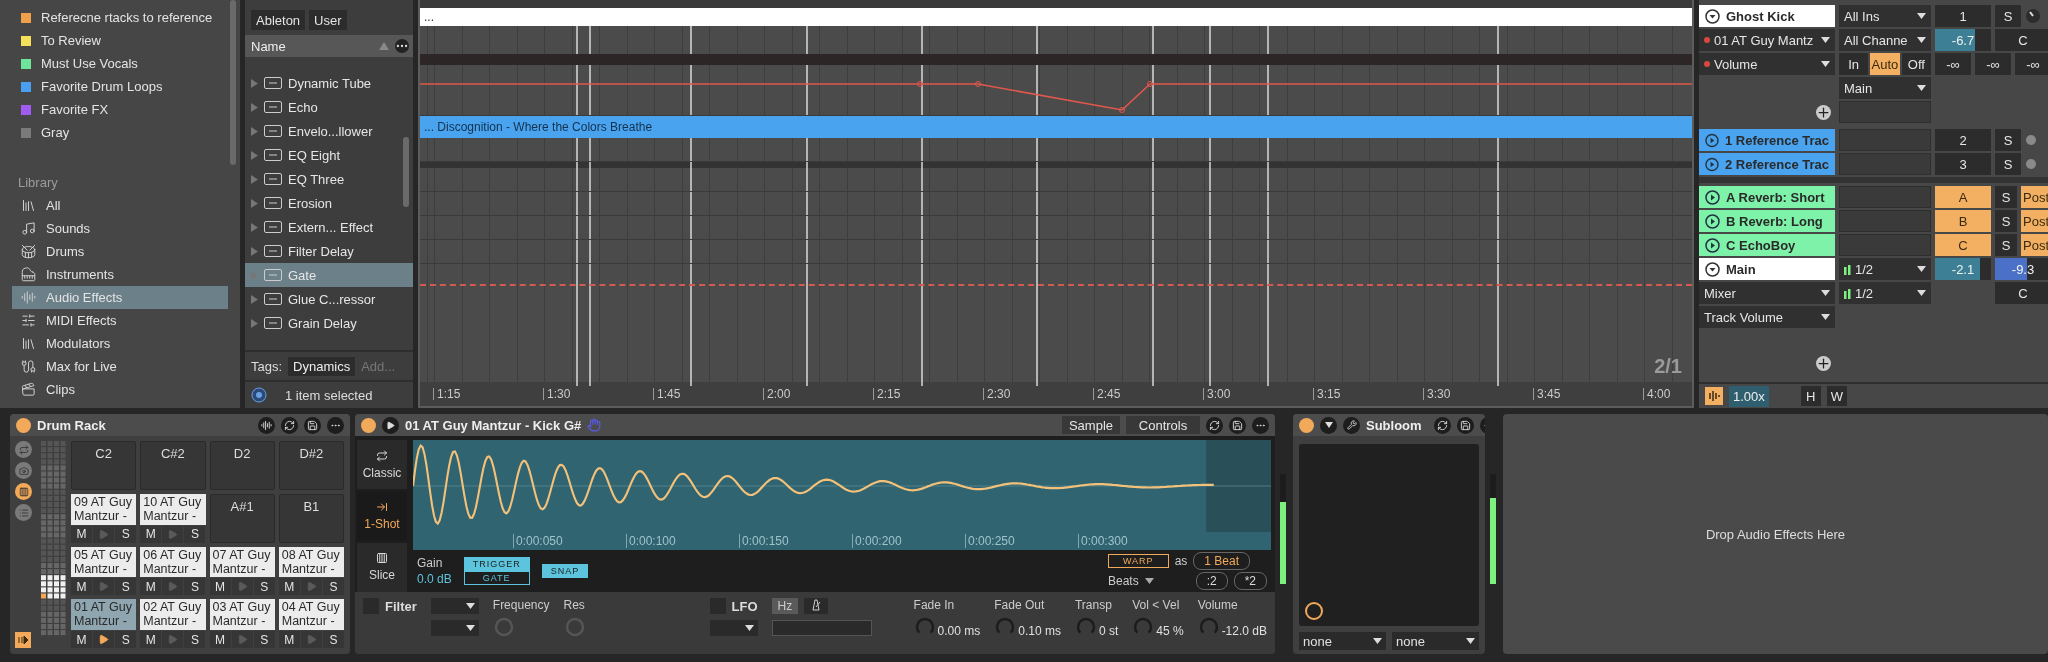  What do you see at coordinates (1767, 221) in the screenshot?
I see `track-header: B Reverb: Long` at bounding box center [1767, 221].